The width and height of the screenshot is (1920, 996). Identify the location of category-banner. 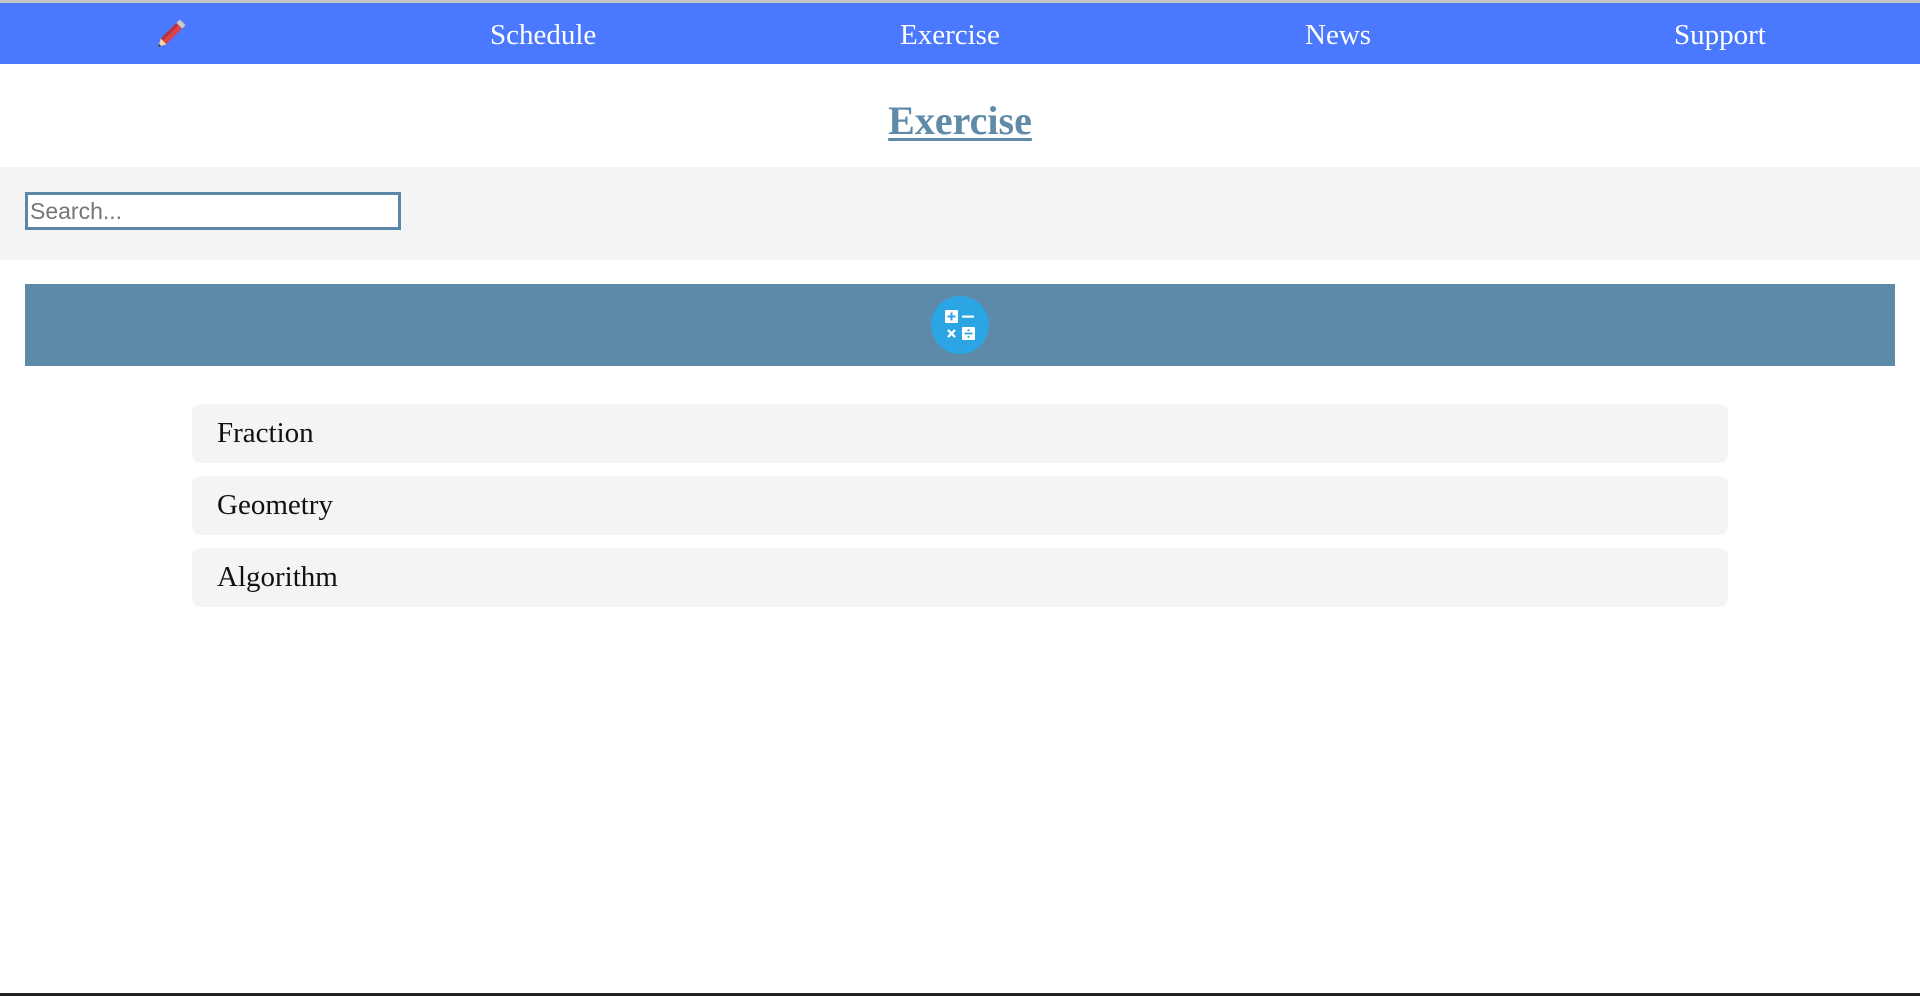
(960, 325).